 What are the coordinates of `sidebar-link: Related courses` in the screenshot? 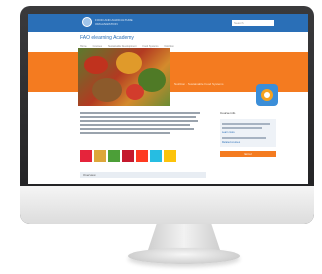 It's located at (248, 143).